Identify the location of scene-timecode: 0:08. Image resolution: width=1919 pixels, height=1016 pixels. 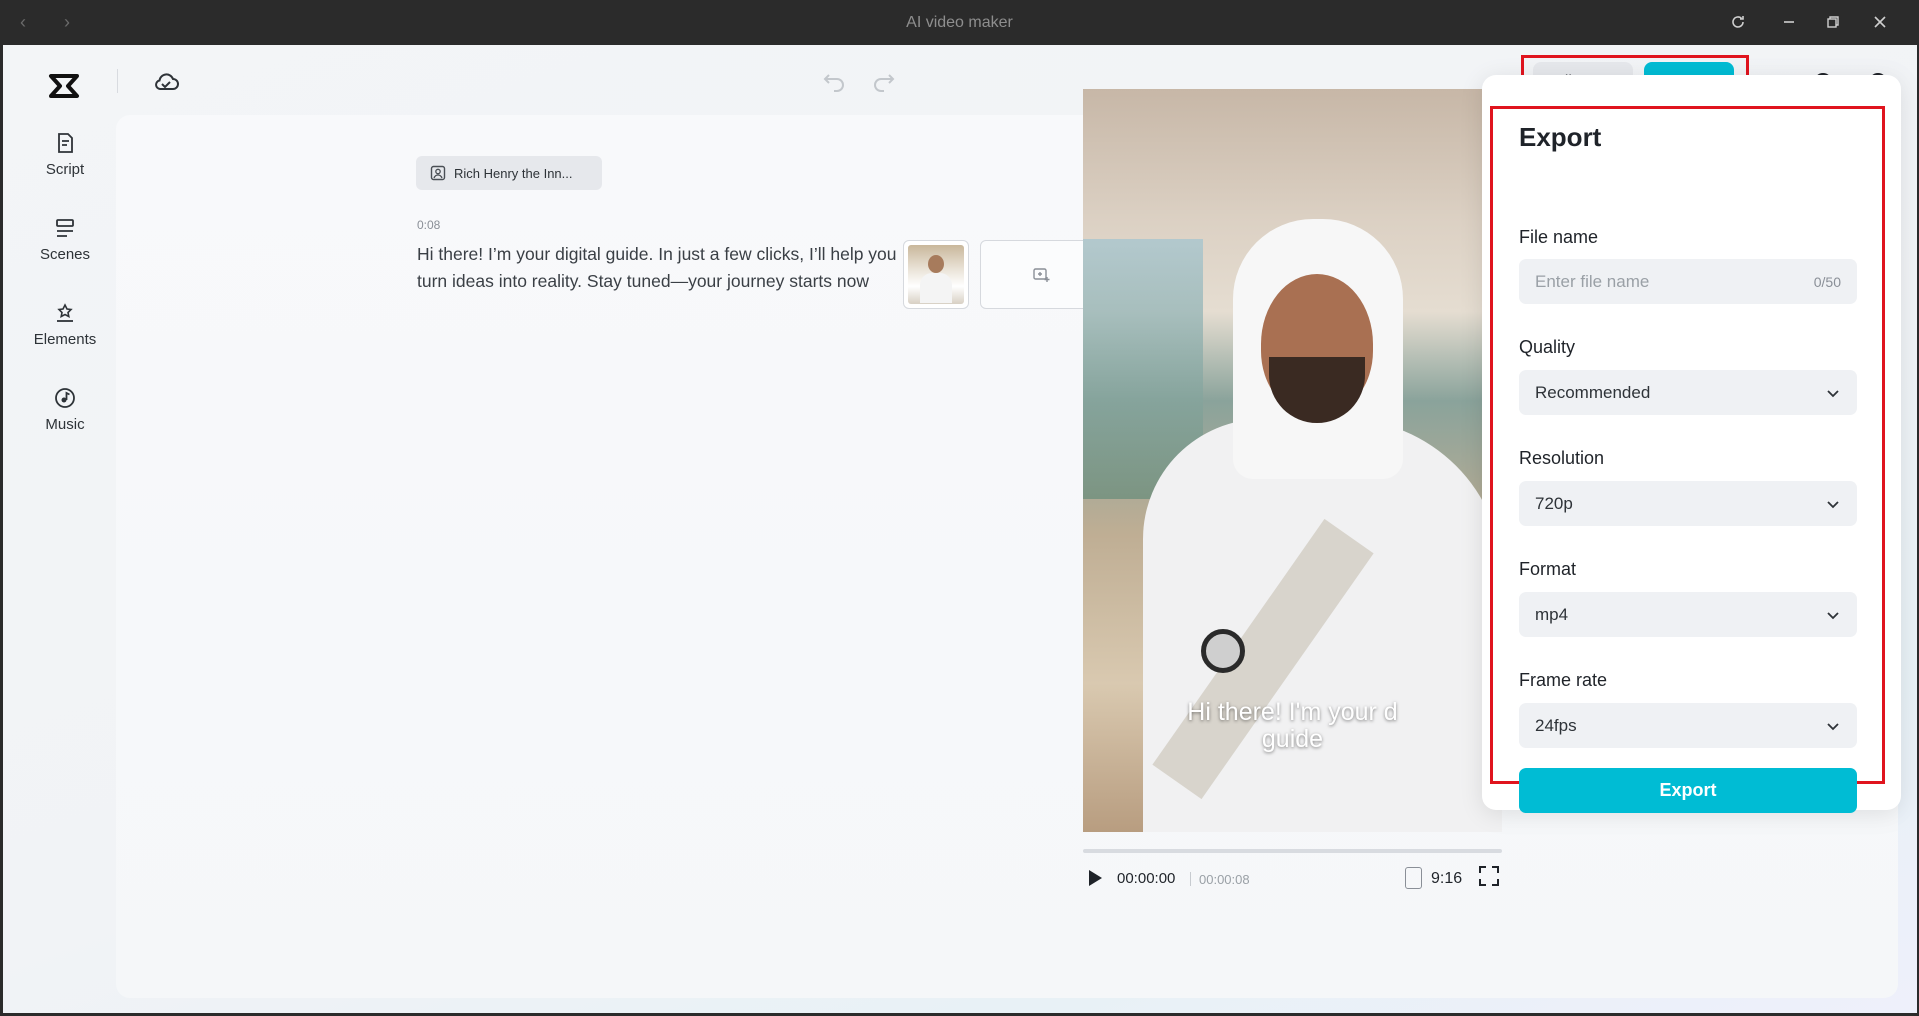
(429, 225).